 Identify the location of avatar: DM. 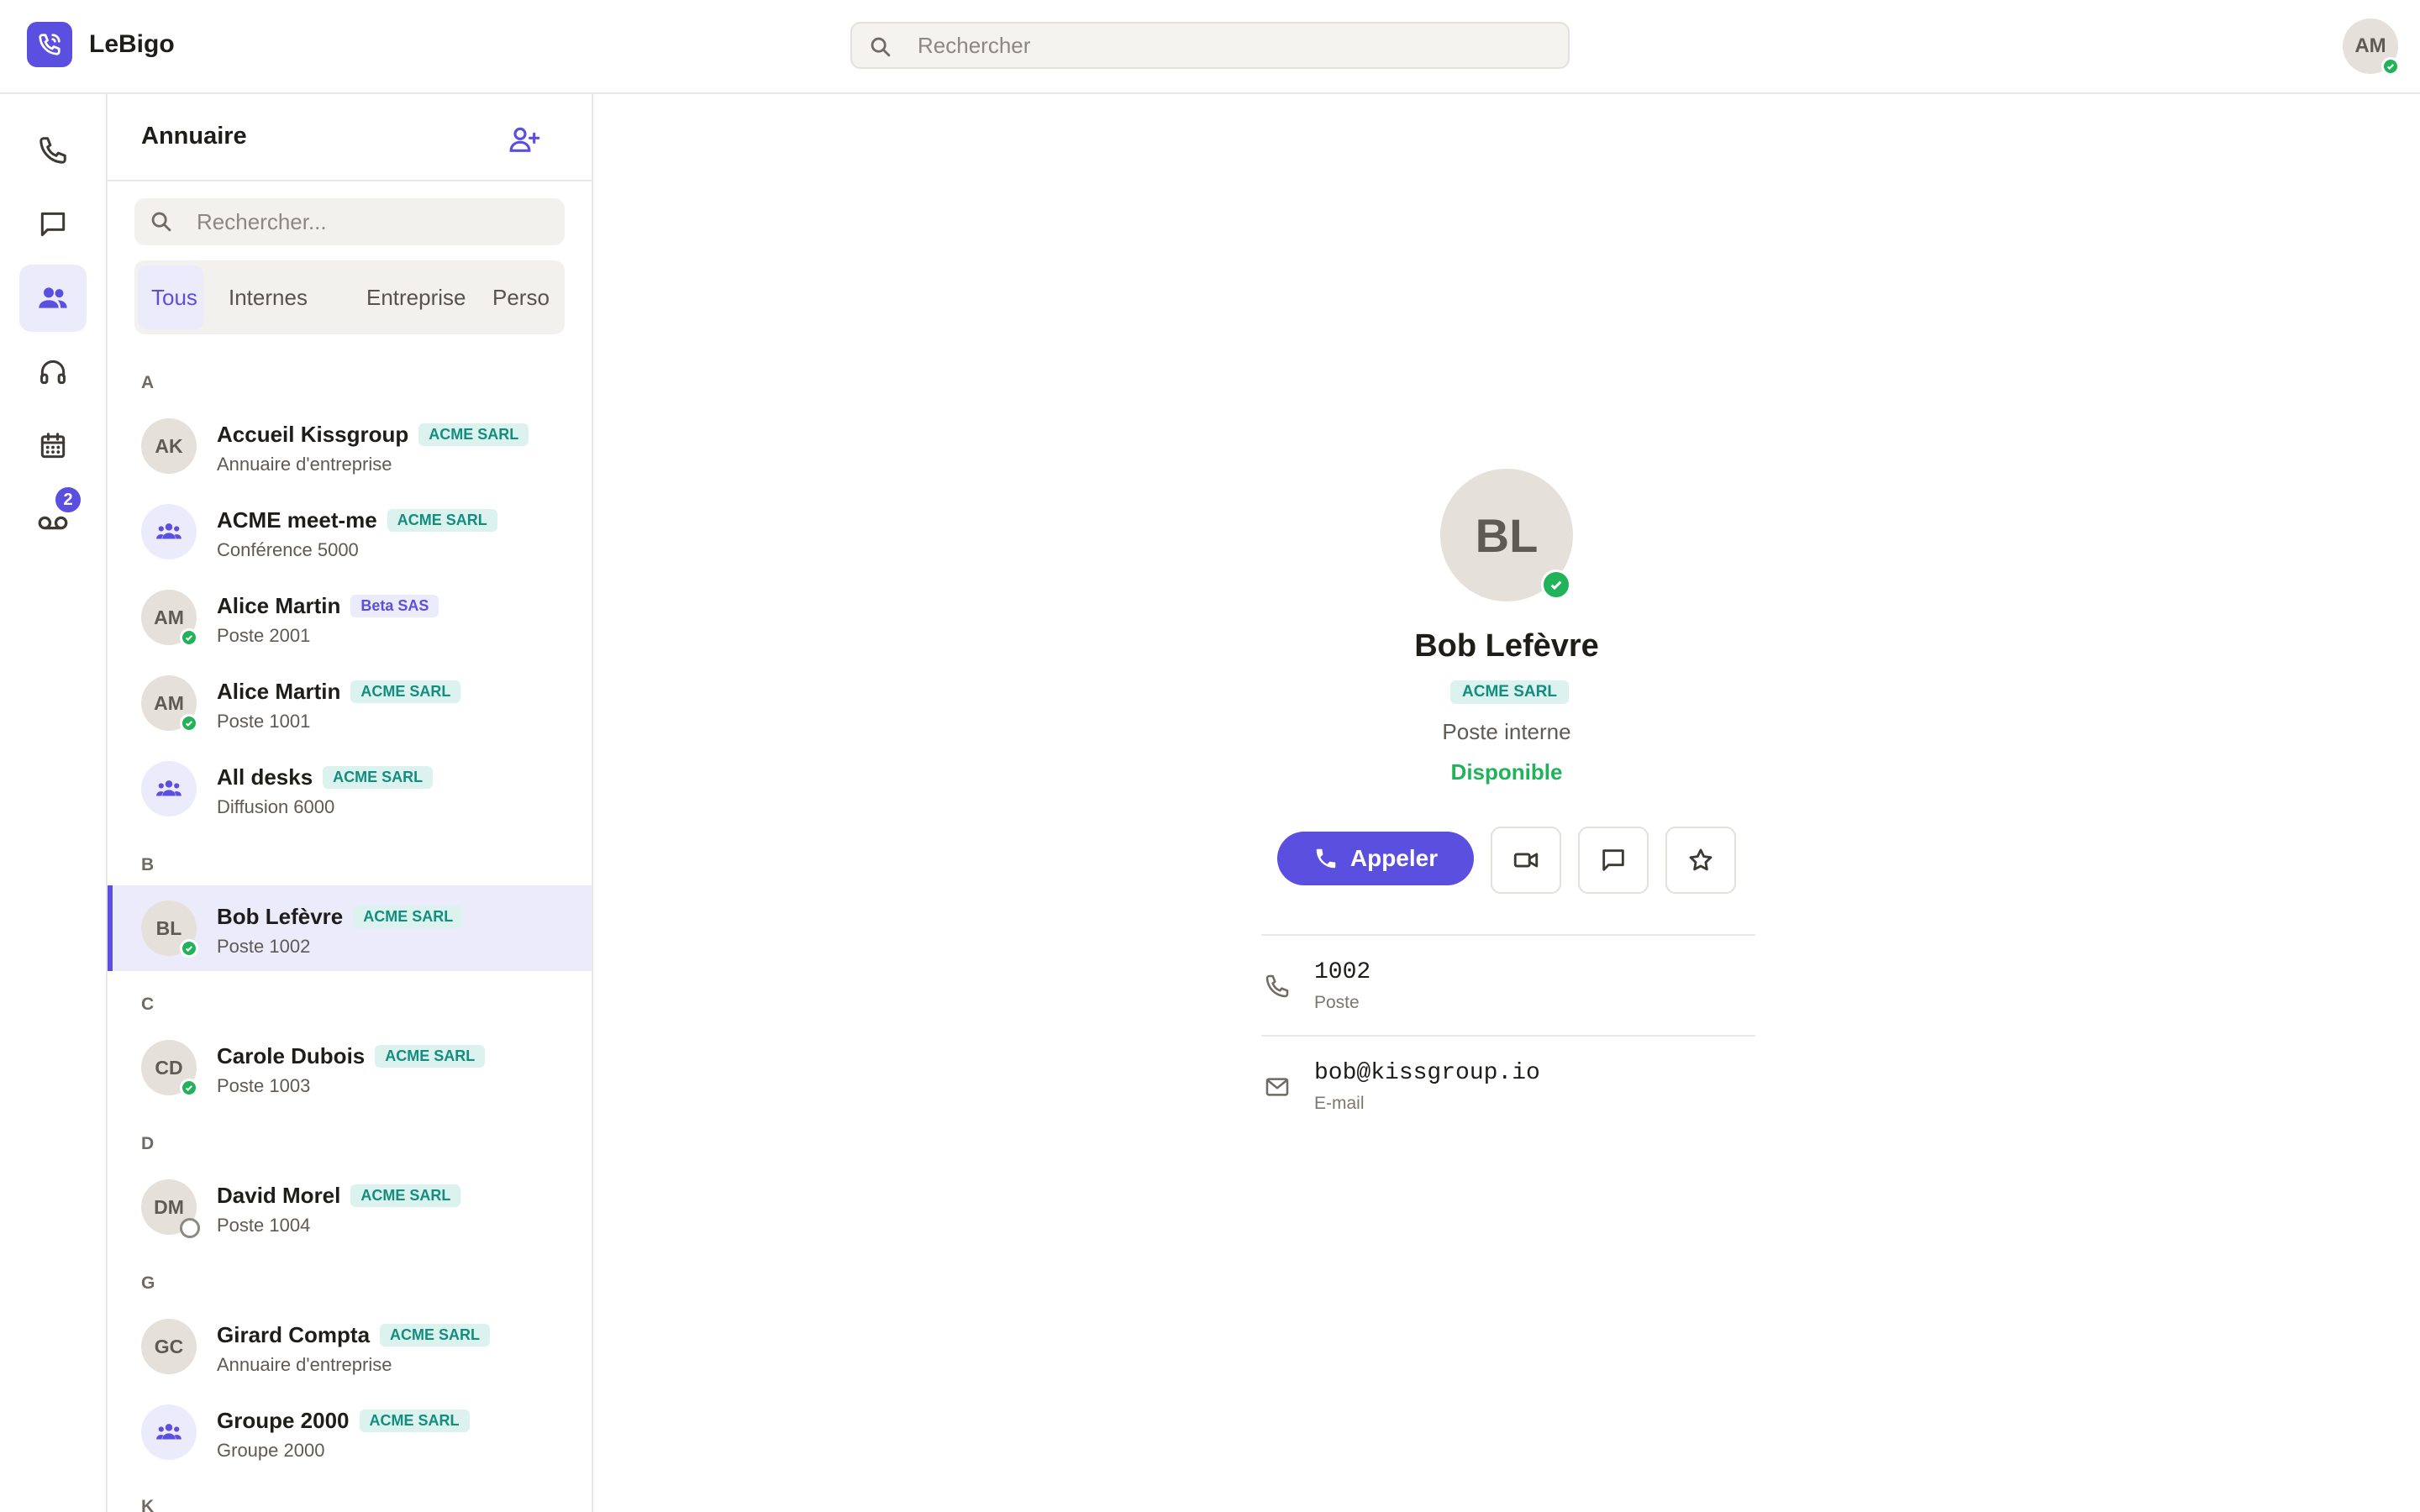
(170, 1208).